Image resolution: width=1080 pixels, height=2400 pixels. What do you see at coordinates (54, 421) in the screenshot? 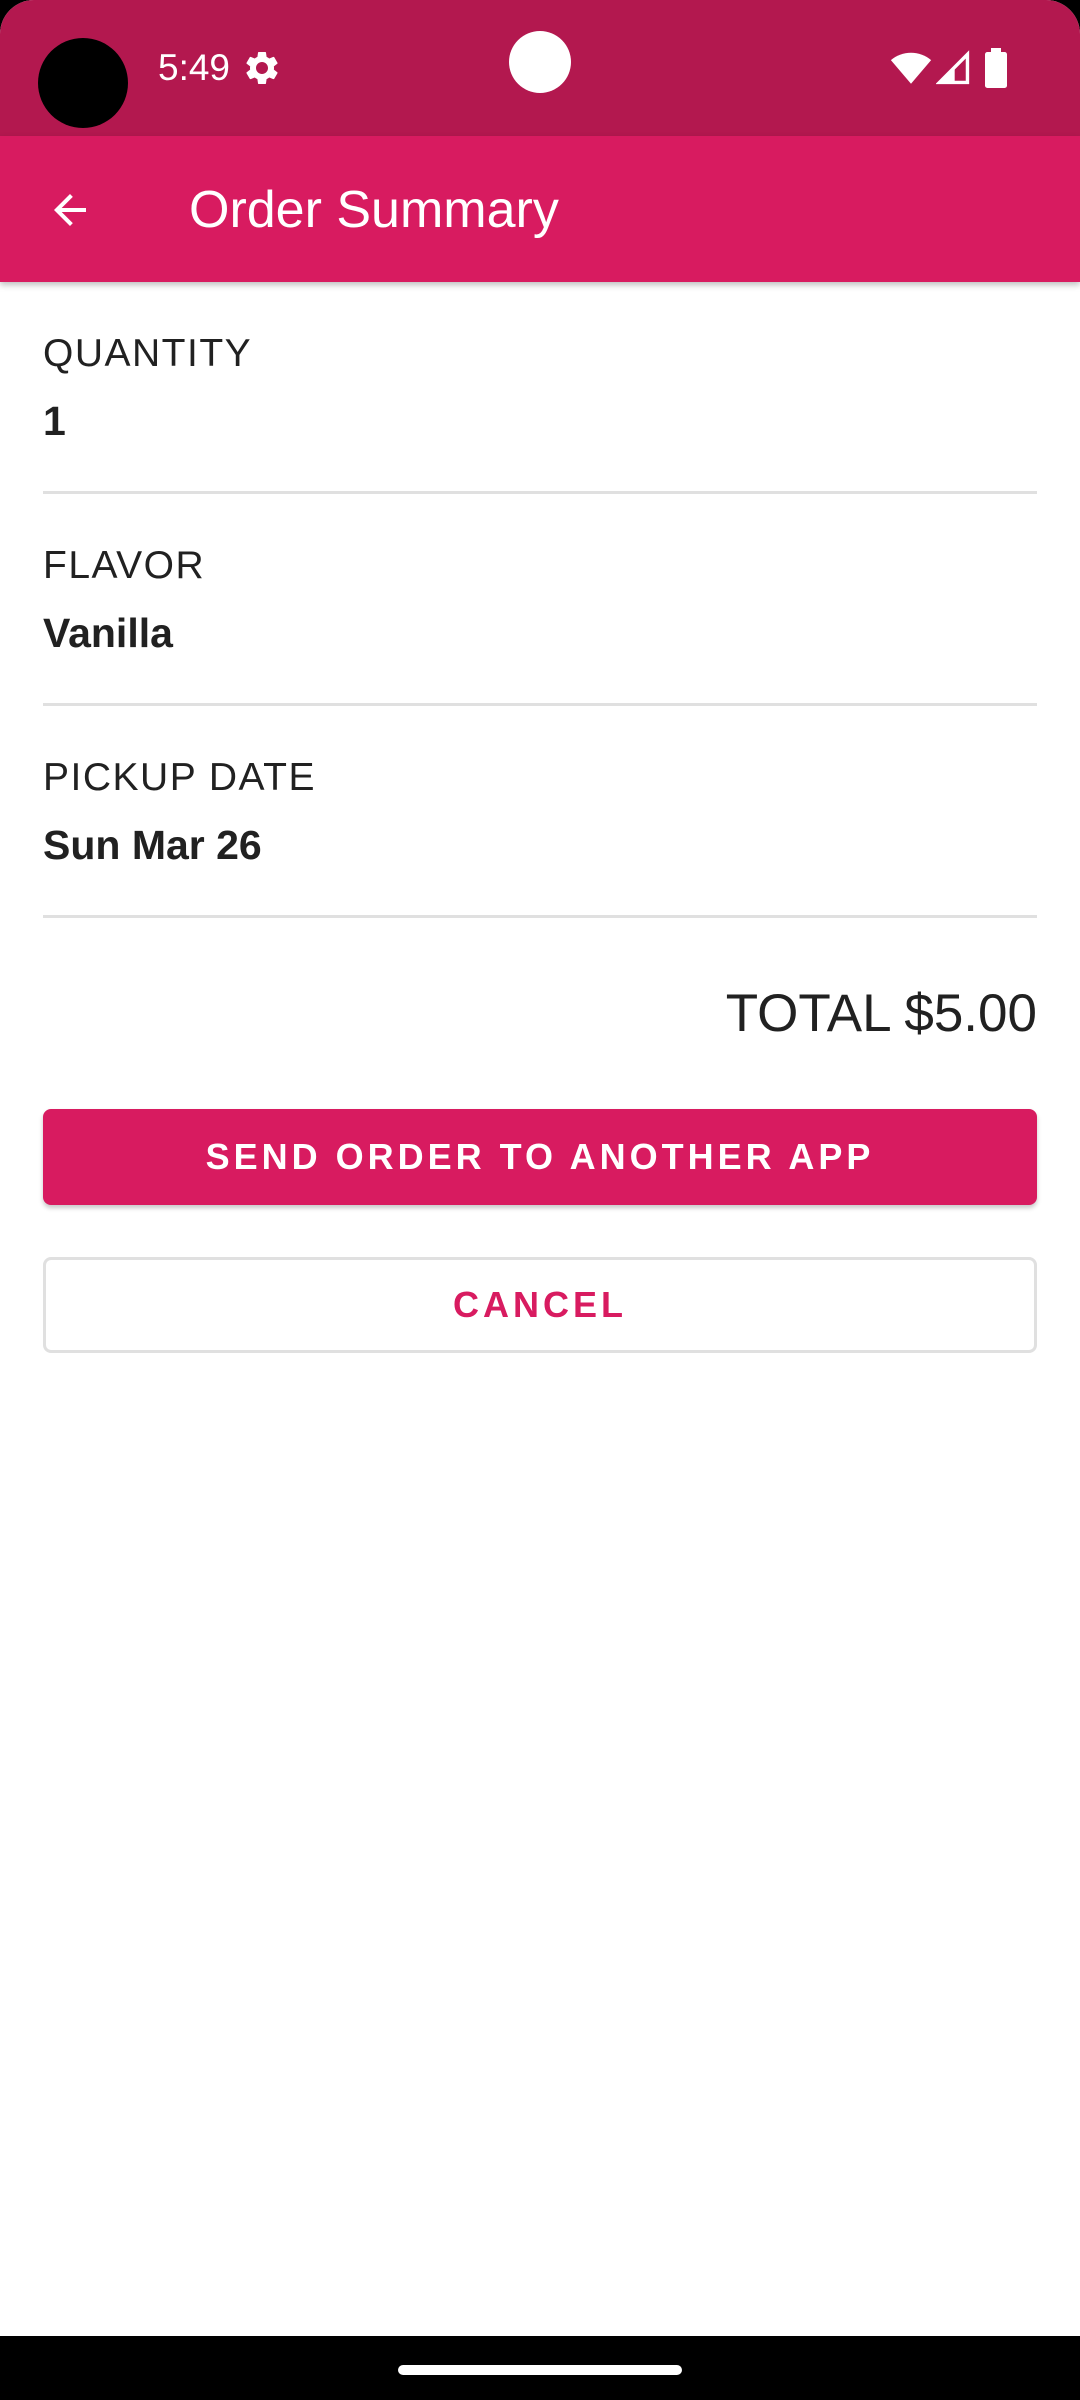
I see `quantity-value: 1` at bounding box center [54, 421].